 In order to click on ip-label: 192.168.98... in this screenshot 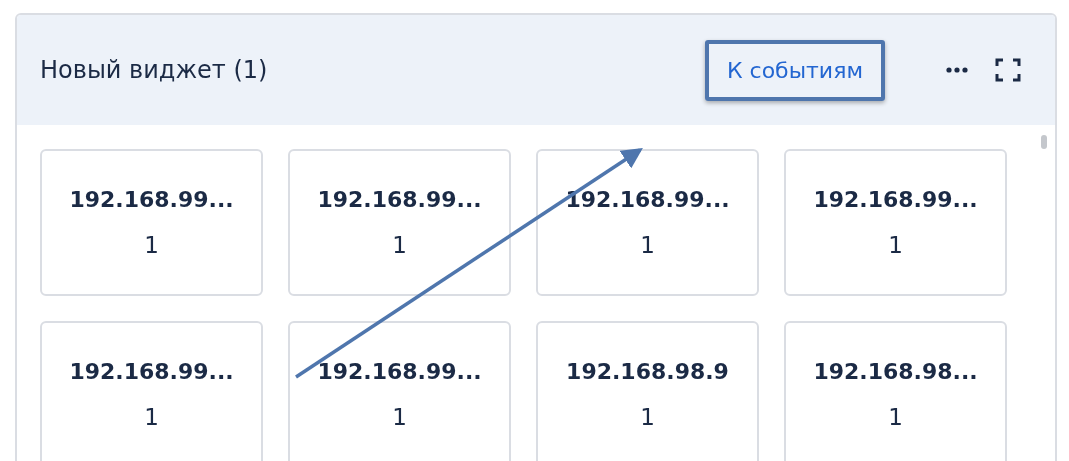, I will do `click(895, 371)`.